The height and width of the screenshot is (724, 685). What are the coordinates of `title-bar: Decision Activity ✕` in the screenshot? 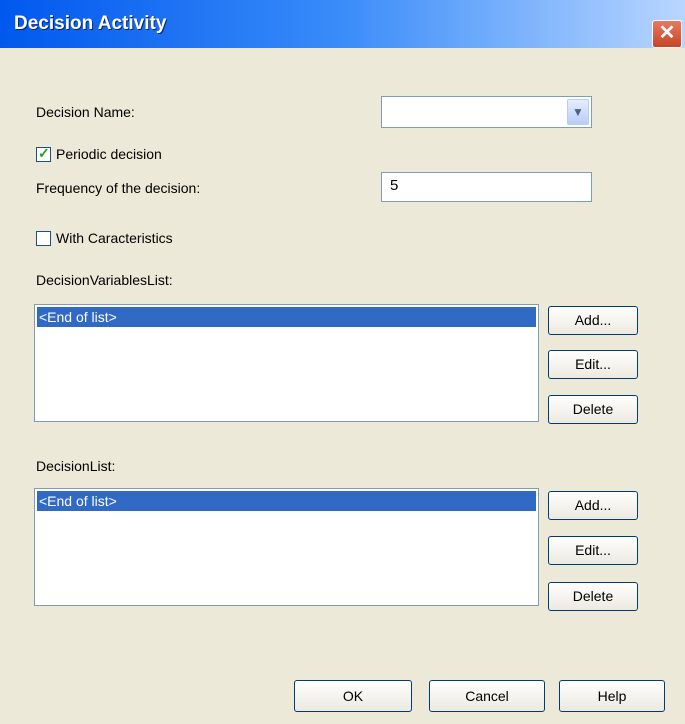 It's located at (342, 24).